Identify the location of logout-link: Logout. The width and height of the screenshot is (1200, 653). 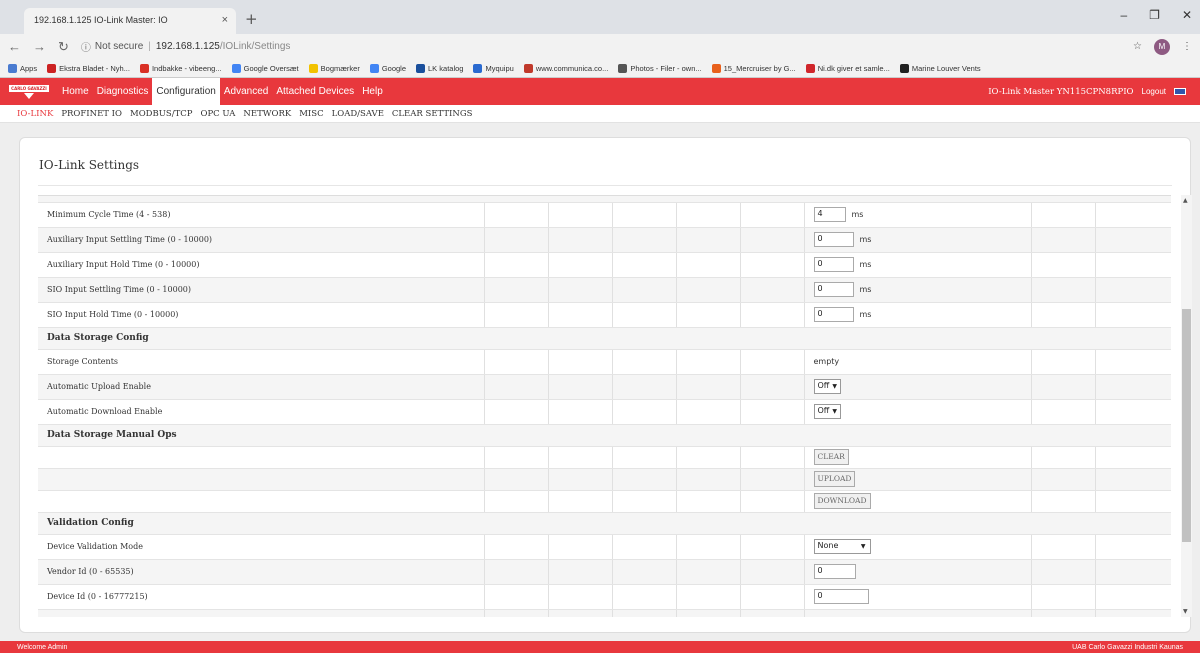
(1154, 91).